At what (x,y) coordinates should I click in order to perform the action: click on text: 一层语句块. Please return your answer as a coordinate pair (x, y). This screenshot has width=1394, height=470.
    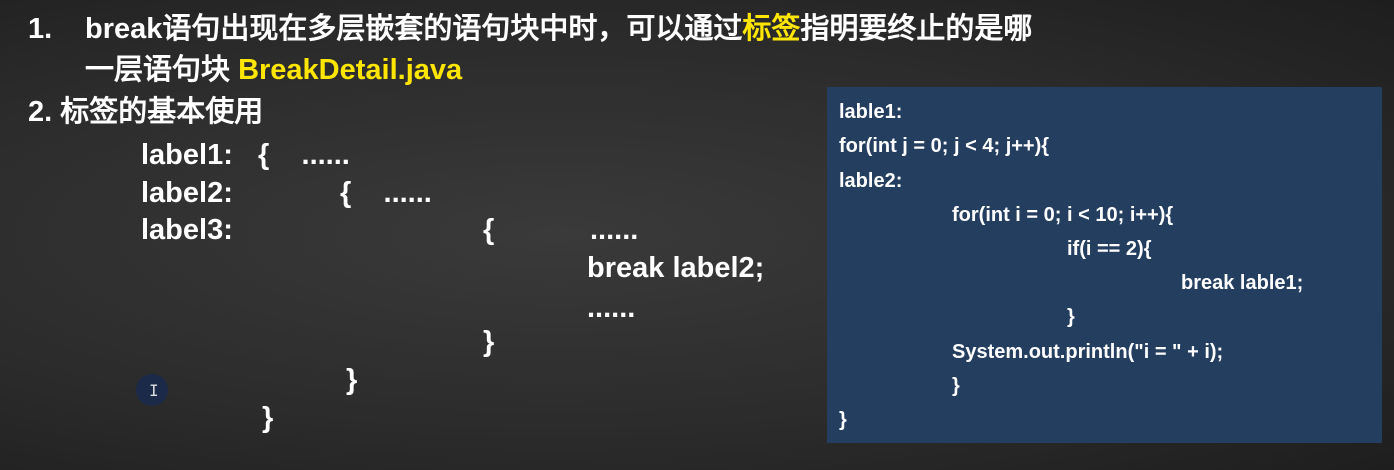
    Looking at the image, I should click on (162, 70).